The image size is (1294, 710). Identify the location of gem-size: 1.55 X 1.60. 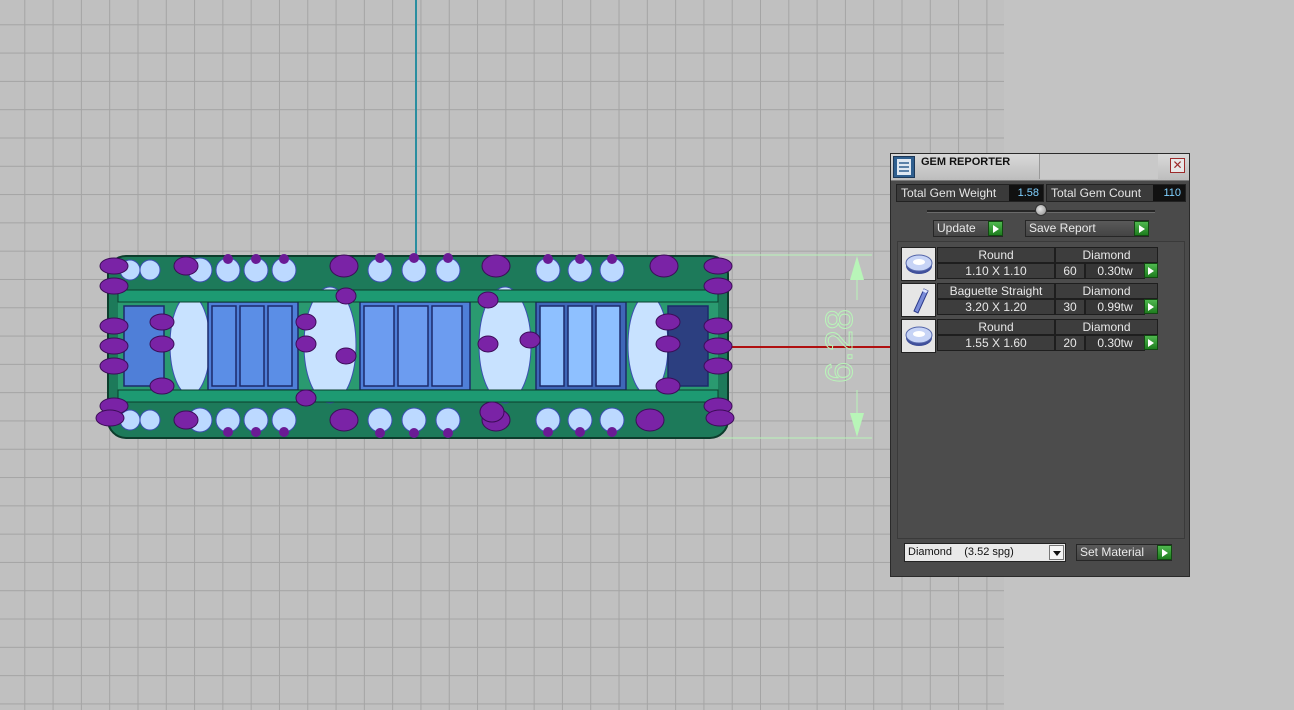
(996, 343).